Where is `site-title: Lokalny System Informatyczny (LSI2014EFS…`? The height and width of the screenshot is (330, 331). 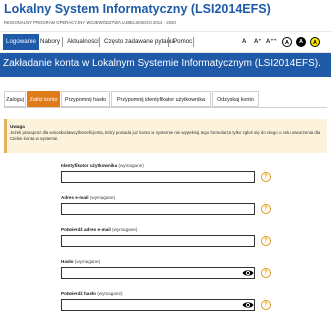 site-title: Lokalny System Informatyczny (LSI2014EFS… is located at coordinates (137, 9).